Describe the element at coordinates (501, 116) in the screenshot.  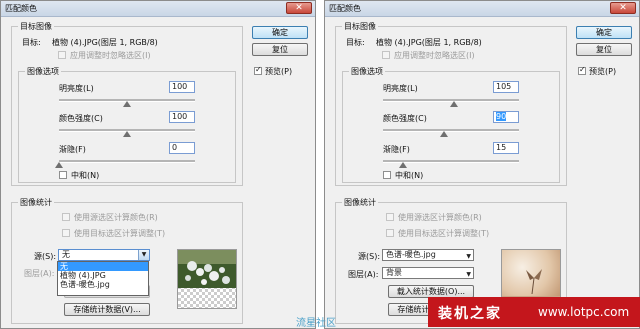
I see `intensity-input-selection: 90` at that location.